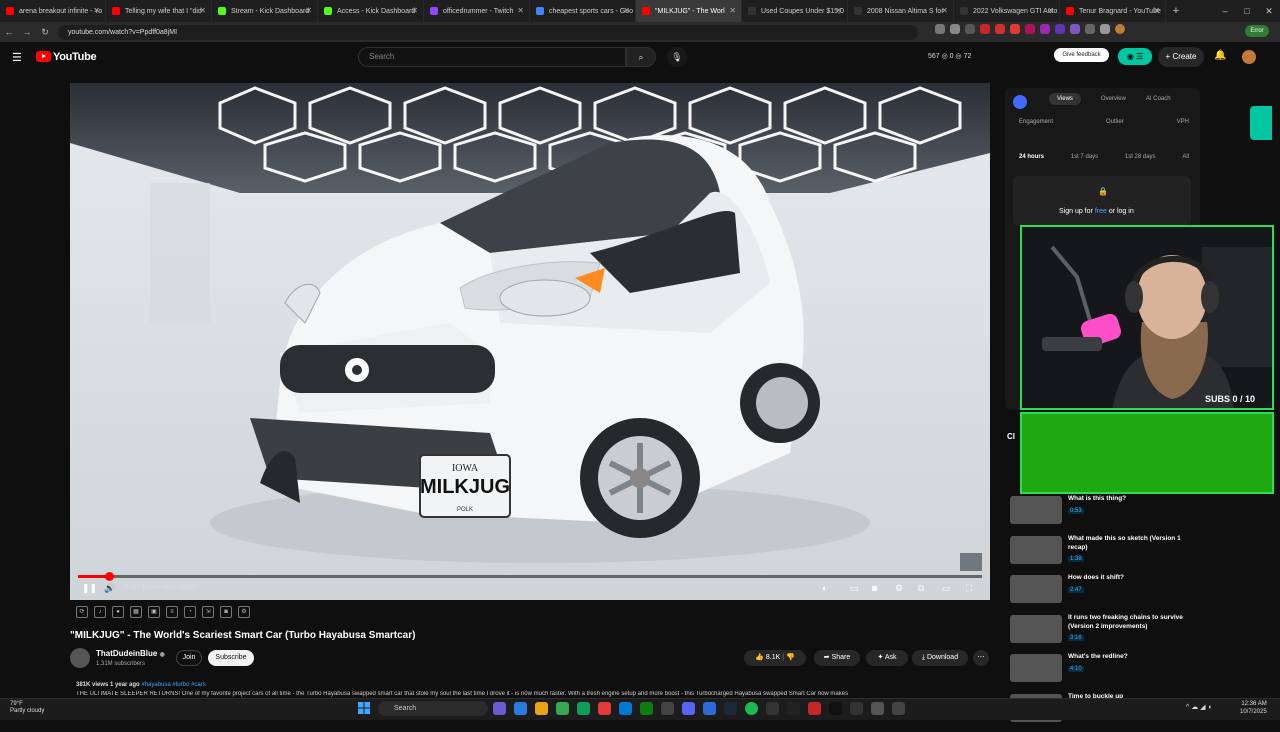 Image resolution: width=1280 pixels, height=732 pixels. What do you see at coordinates (1081, 55) in the screenshot?
I see `give-feedback-button: Give feedback` at bounding box center [1081, 55].